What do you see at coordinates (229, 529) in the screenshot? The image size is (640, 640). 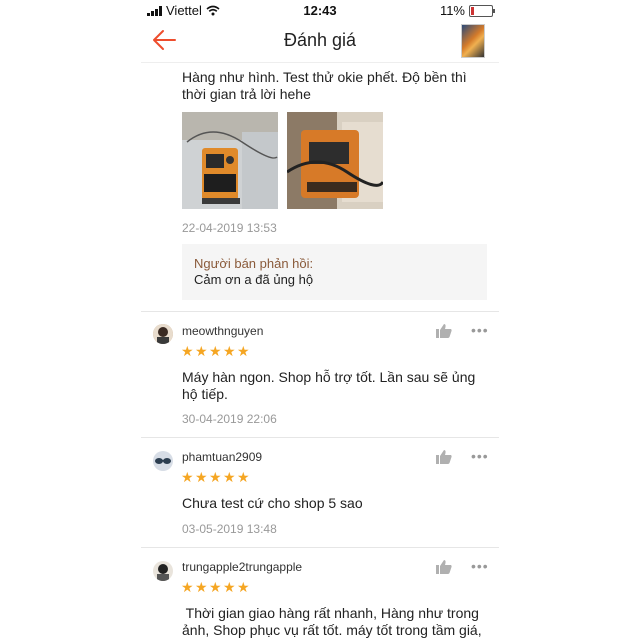 I see `review-date: 03-05-2019 13:48` at bounding box center [229, 529].